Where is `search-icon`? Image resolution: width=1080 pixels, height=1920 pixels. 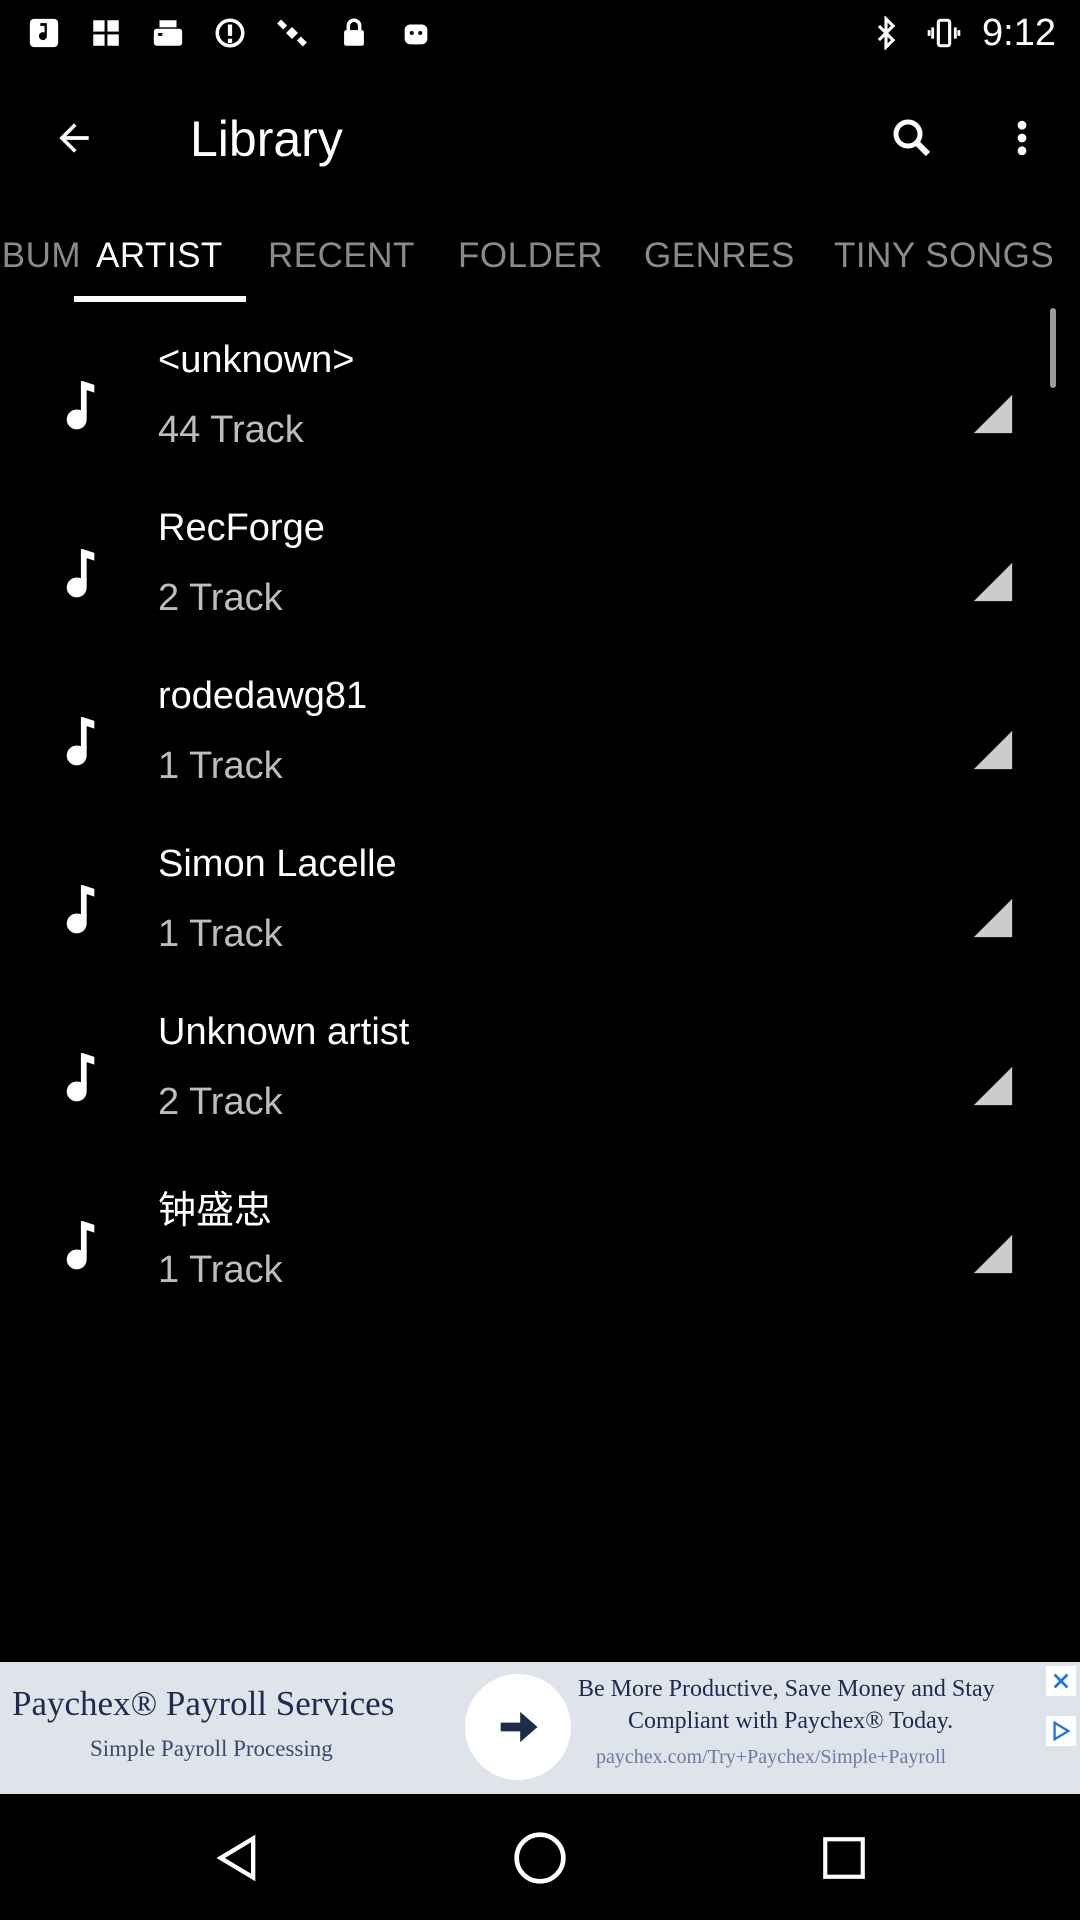 search-icon is located at coordinates (912, 138).